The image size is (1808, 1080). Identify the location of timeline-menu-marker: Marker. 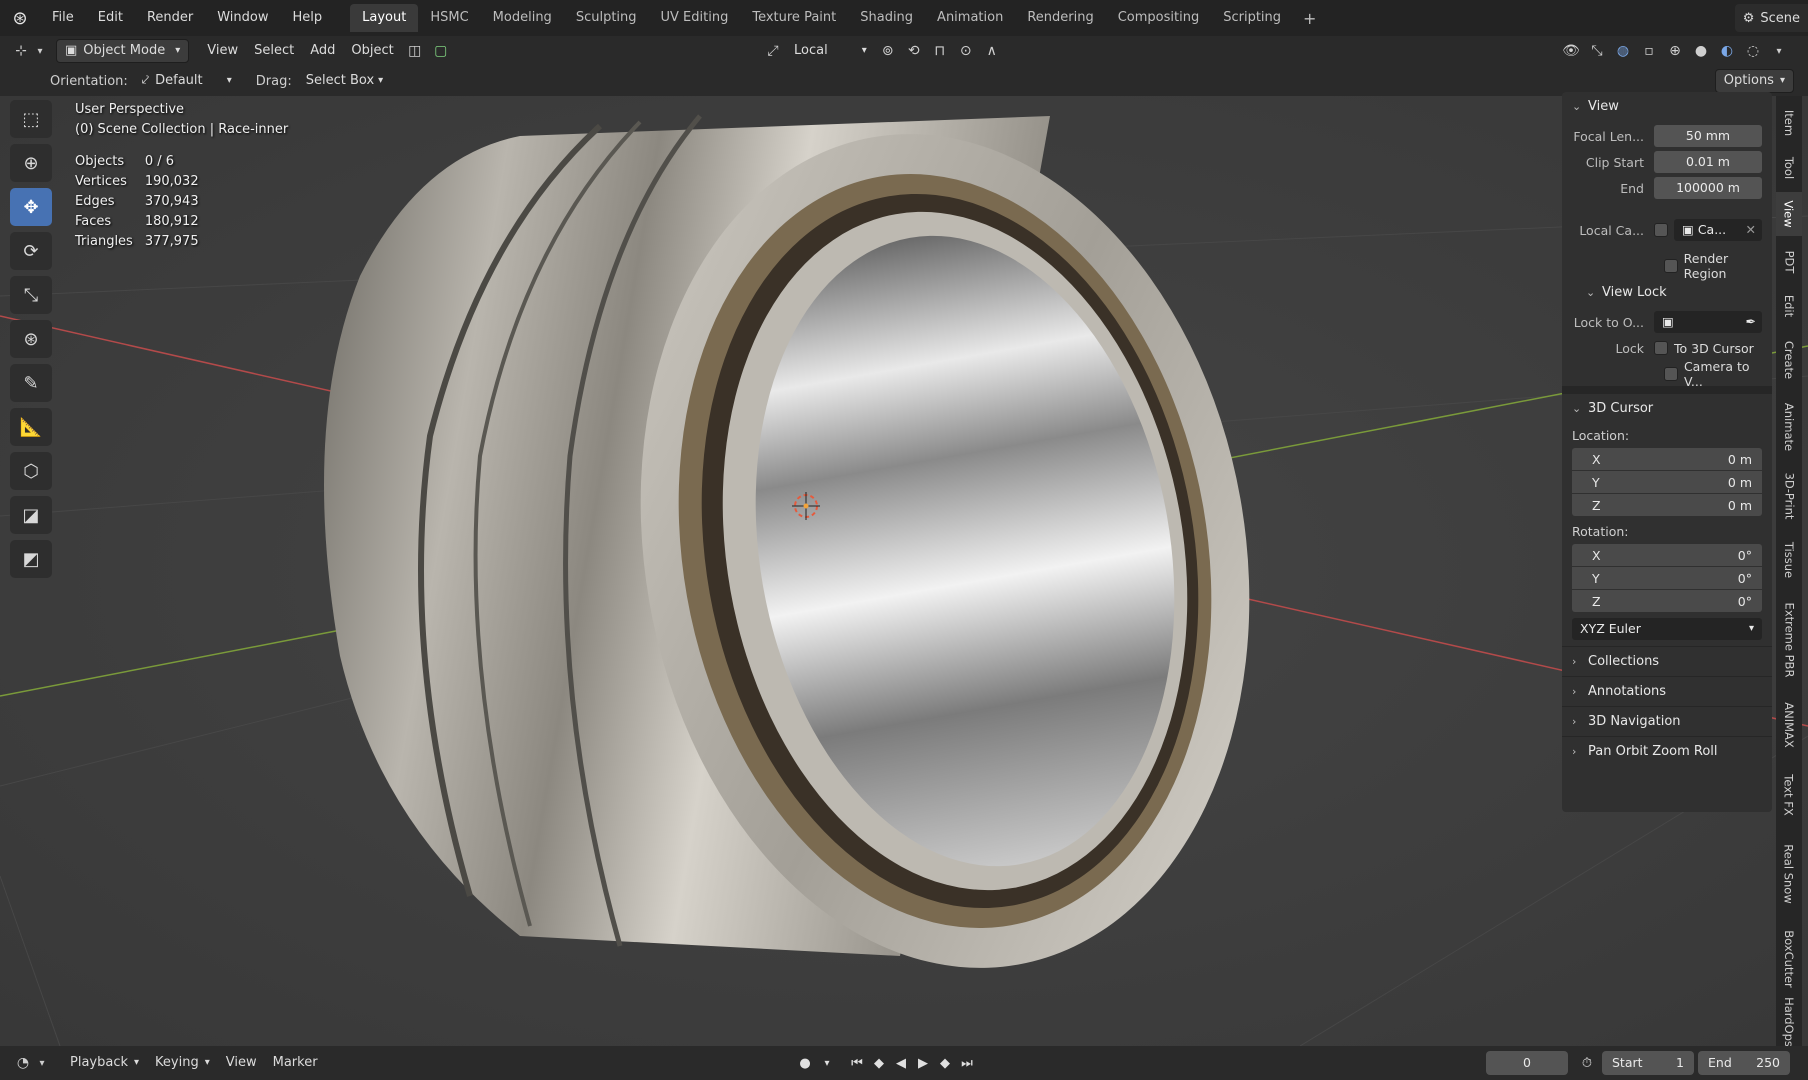
(295, 1063).